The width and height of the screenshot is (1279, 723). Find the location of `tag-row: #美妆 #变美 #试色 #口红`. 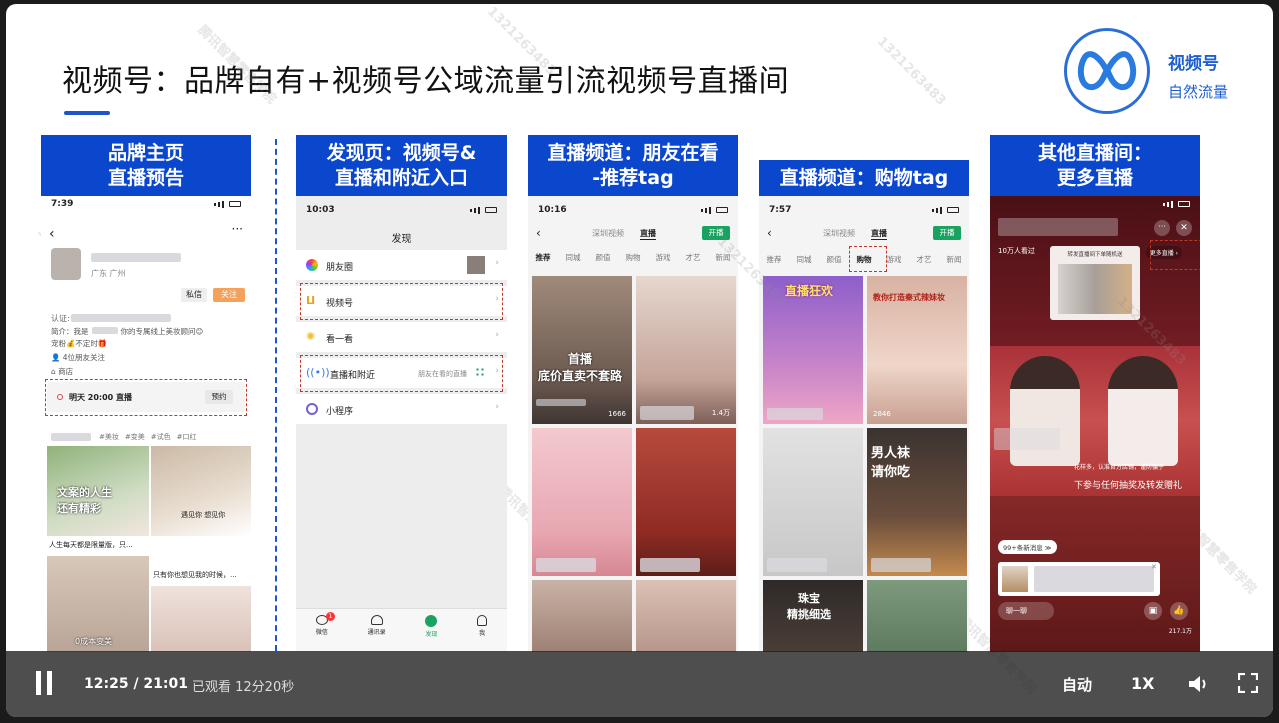

tag-row: #美妆 #变美 #试色 #口红 is located at coordinates (148, 437).